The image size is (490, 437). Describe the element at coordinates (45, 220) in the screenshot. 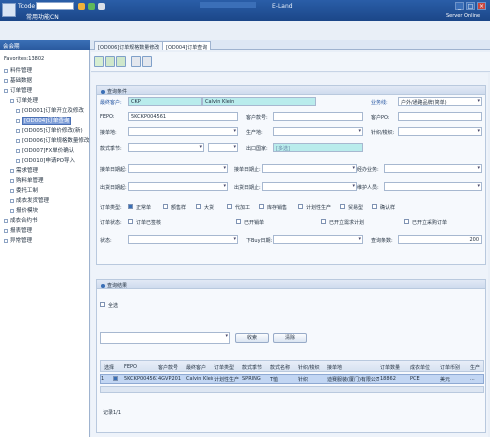

I see `sidebar-item: 成衣合约书` at that location.